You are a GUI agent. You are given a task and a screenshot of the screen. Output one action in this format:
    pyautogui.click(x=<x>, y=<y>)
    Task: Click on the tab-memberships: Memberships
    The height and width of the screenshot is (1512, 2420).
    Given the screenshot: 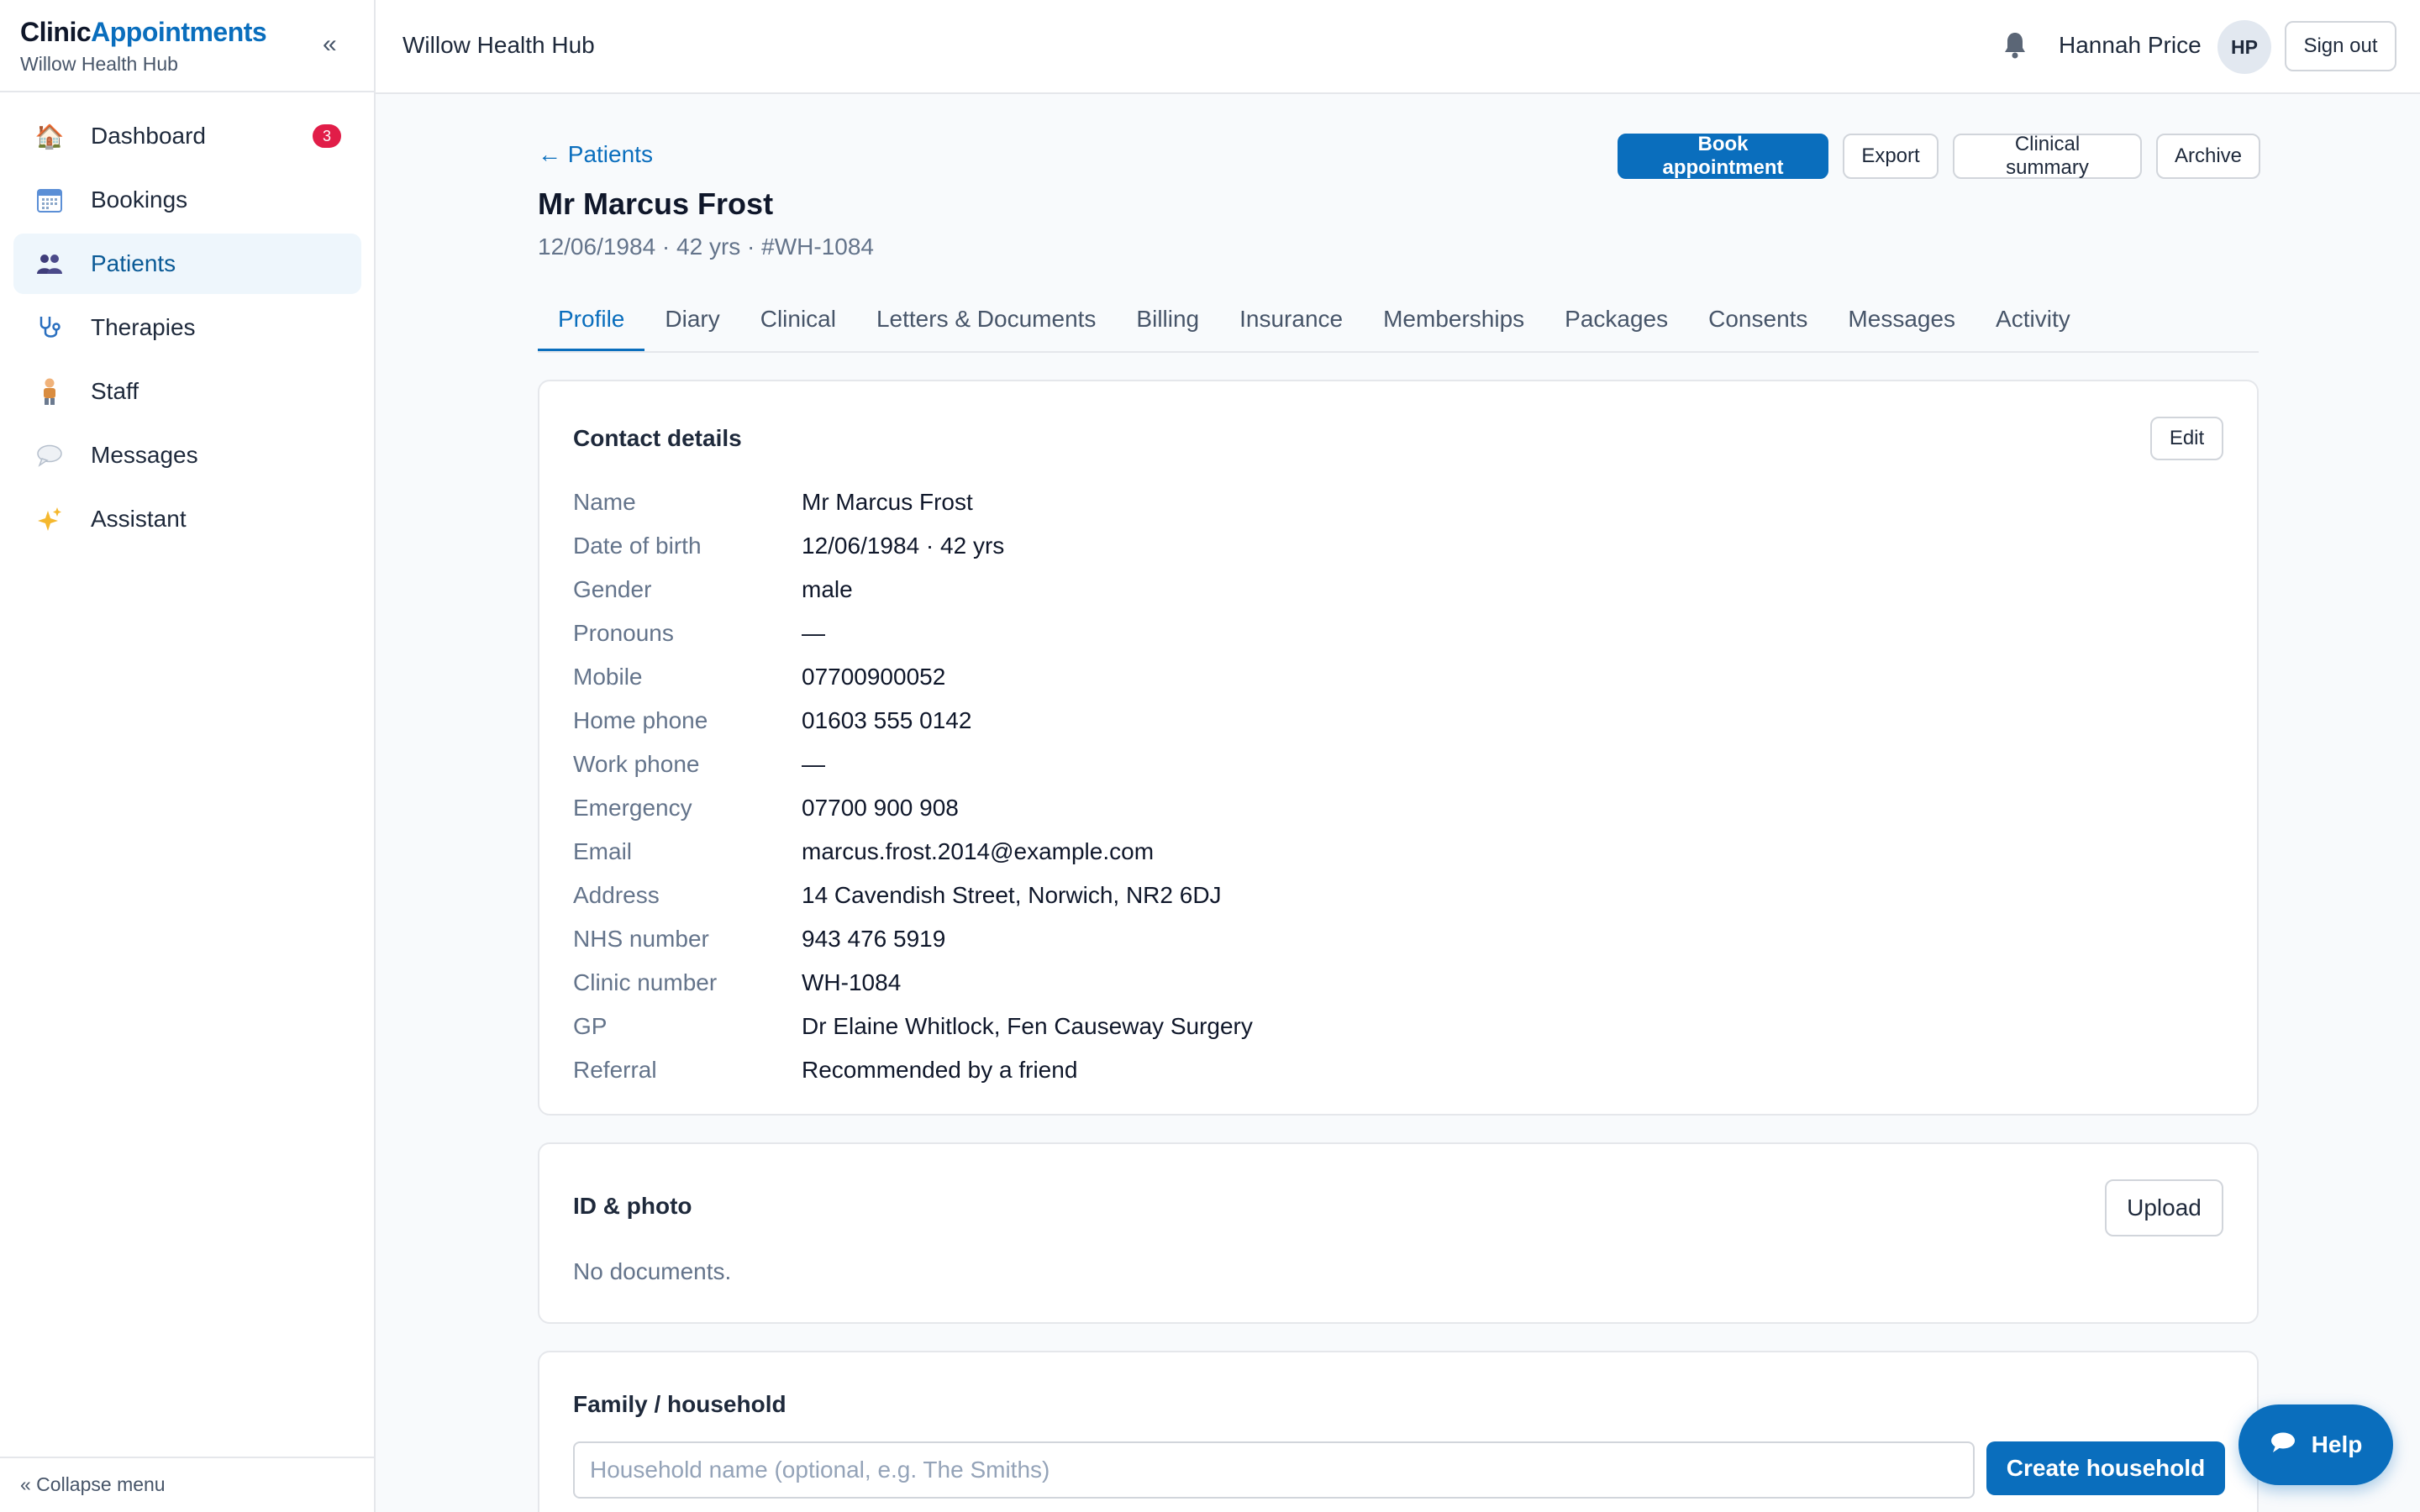 What is the action you would take?
    pyautogui.click(x=1453, y=323)
    